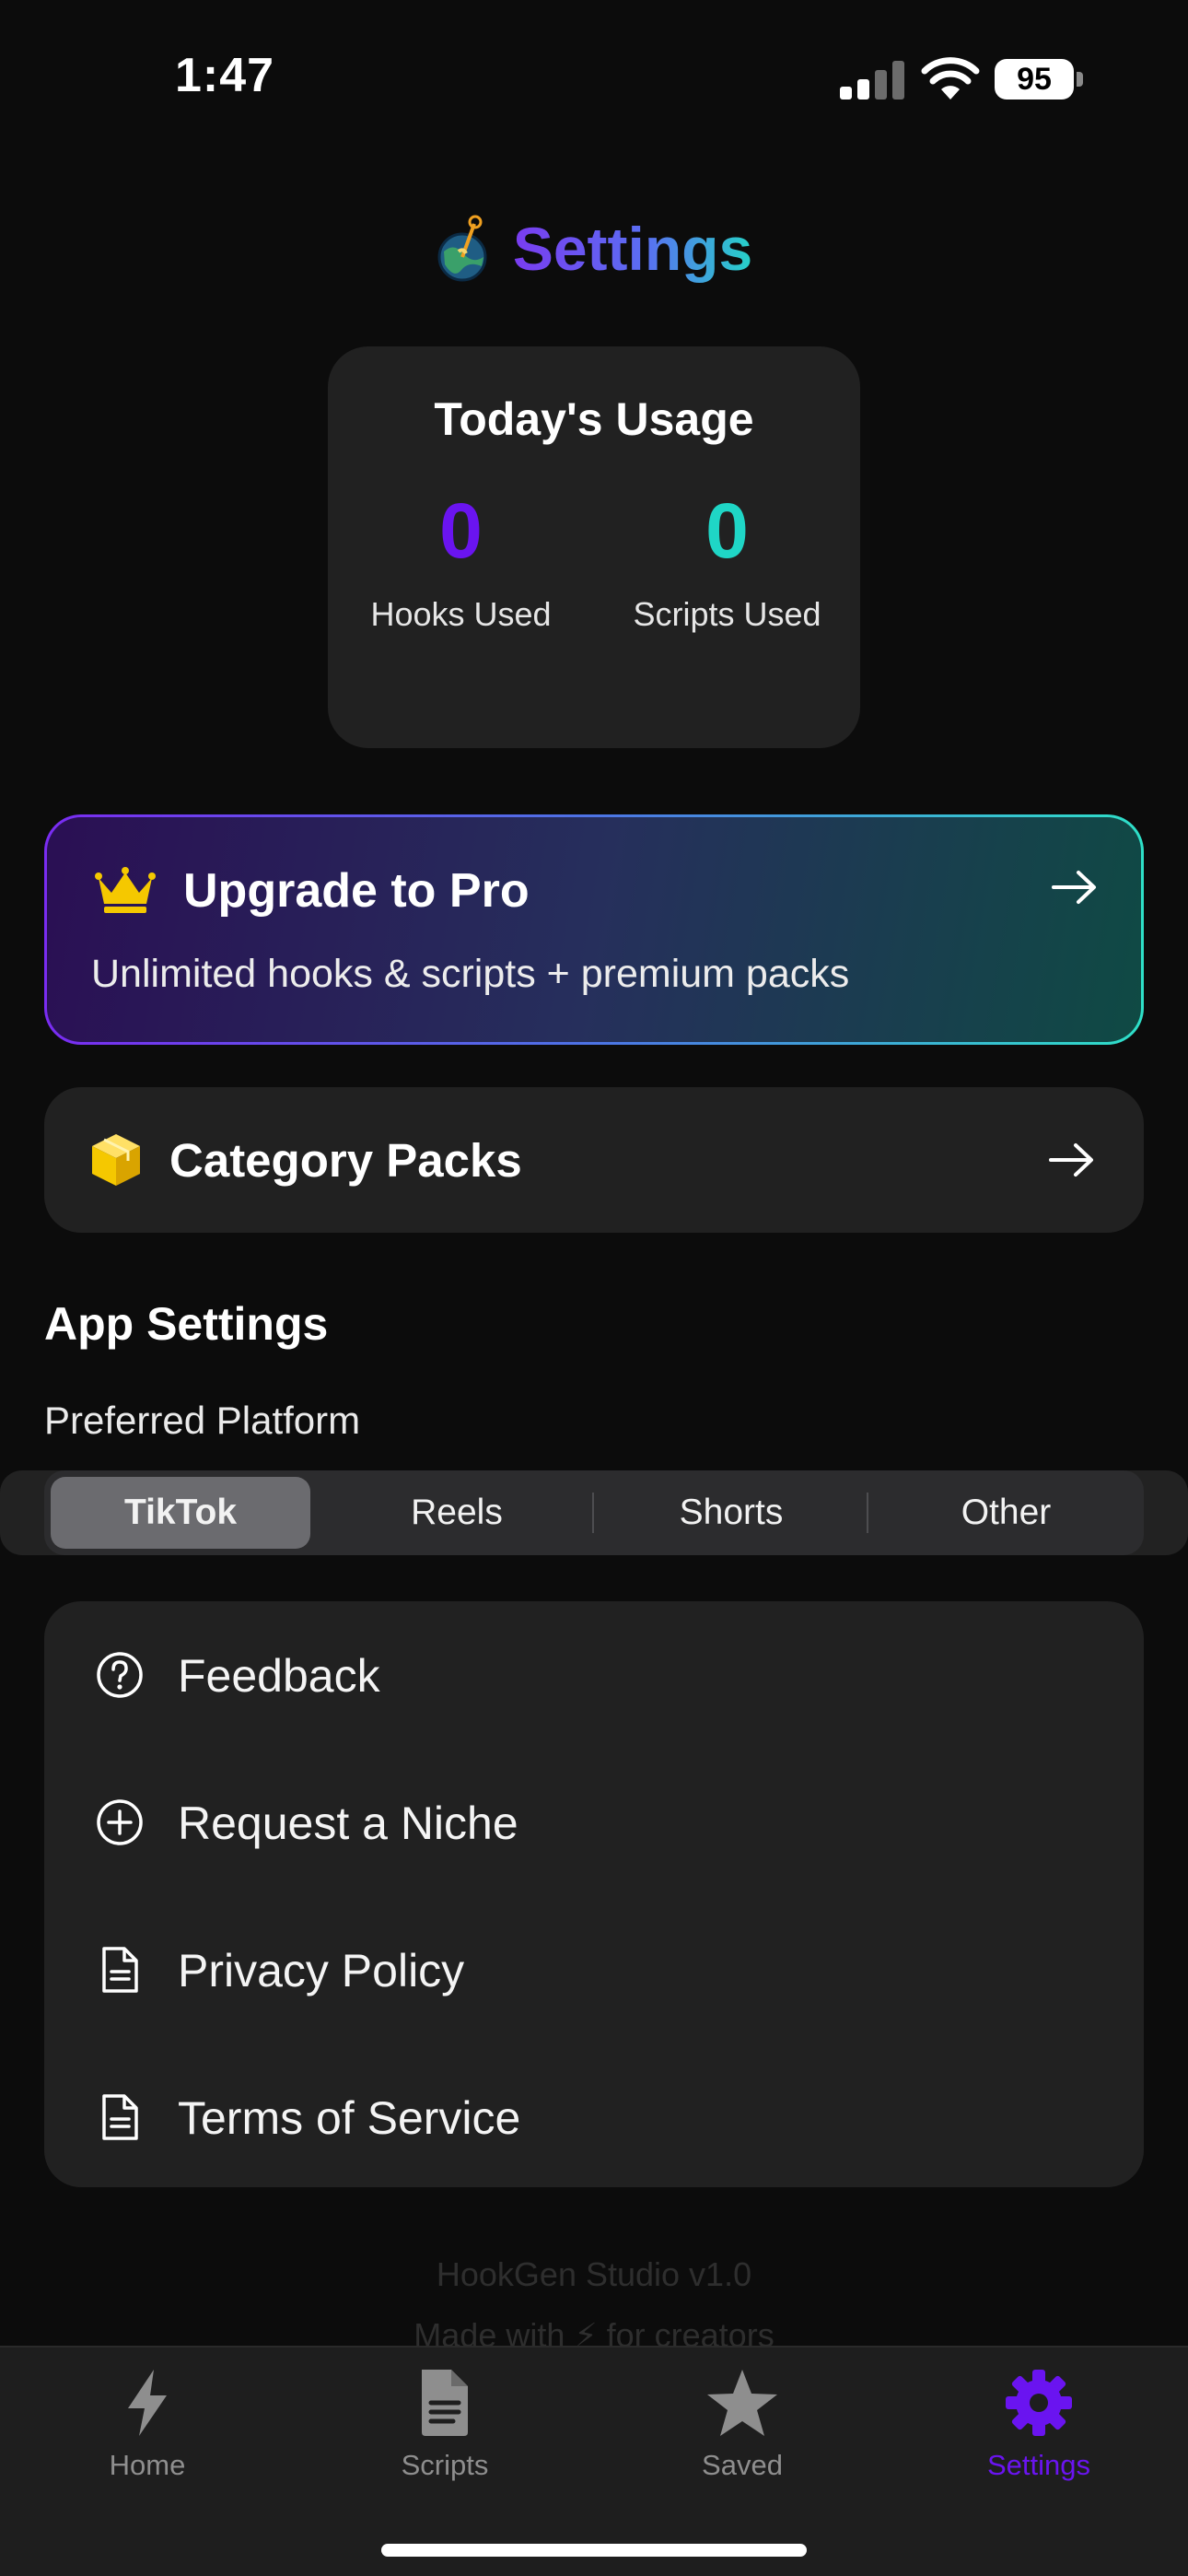 The image size is (1188, 2576). What do you see at coordinates (279, 1676) in the screenshot?
I see `feedback-label: Feedback` at bounding box center [279, 1676].